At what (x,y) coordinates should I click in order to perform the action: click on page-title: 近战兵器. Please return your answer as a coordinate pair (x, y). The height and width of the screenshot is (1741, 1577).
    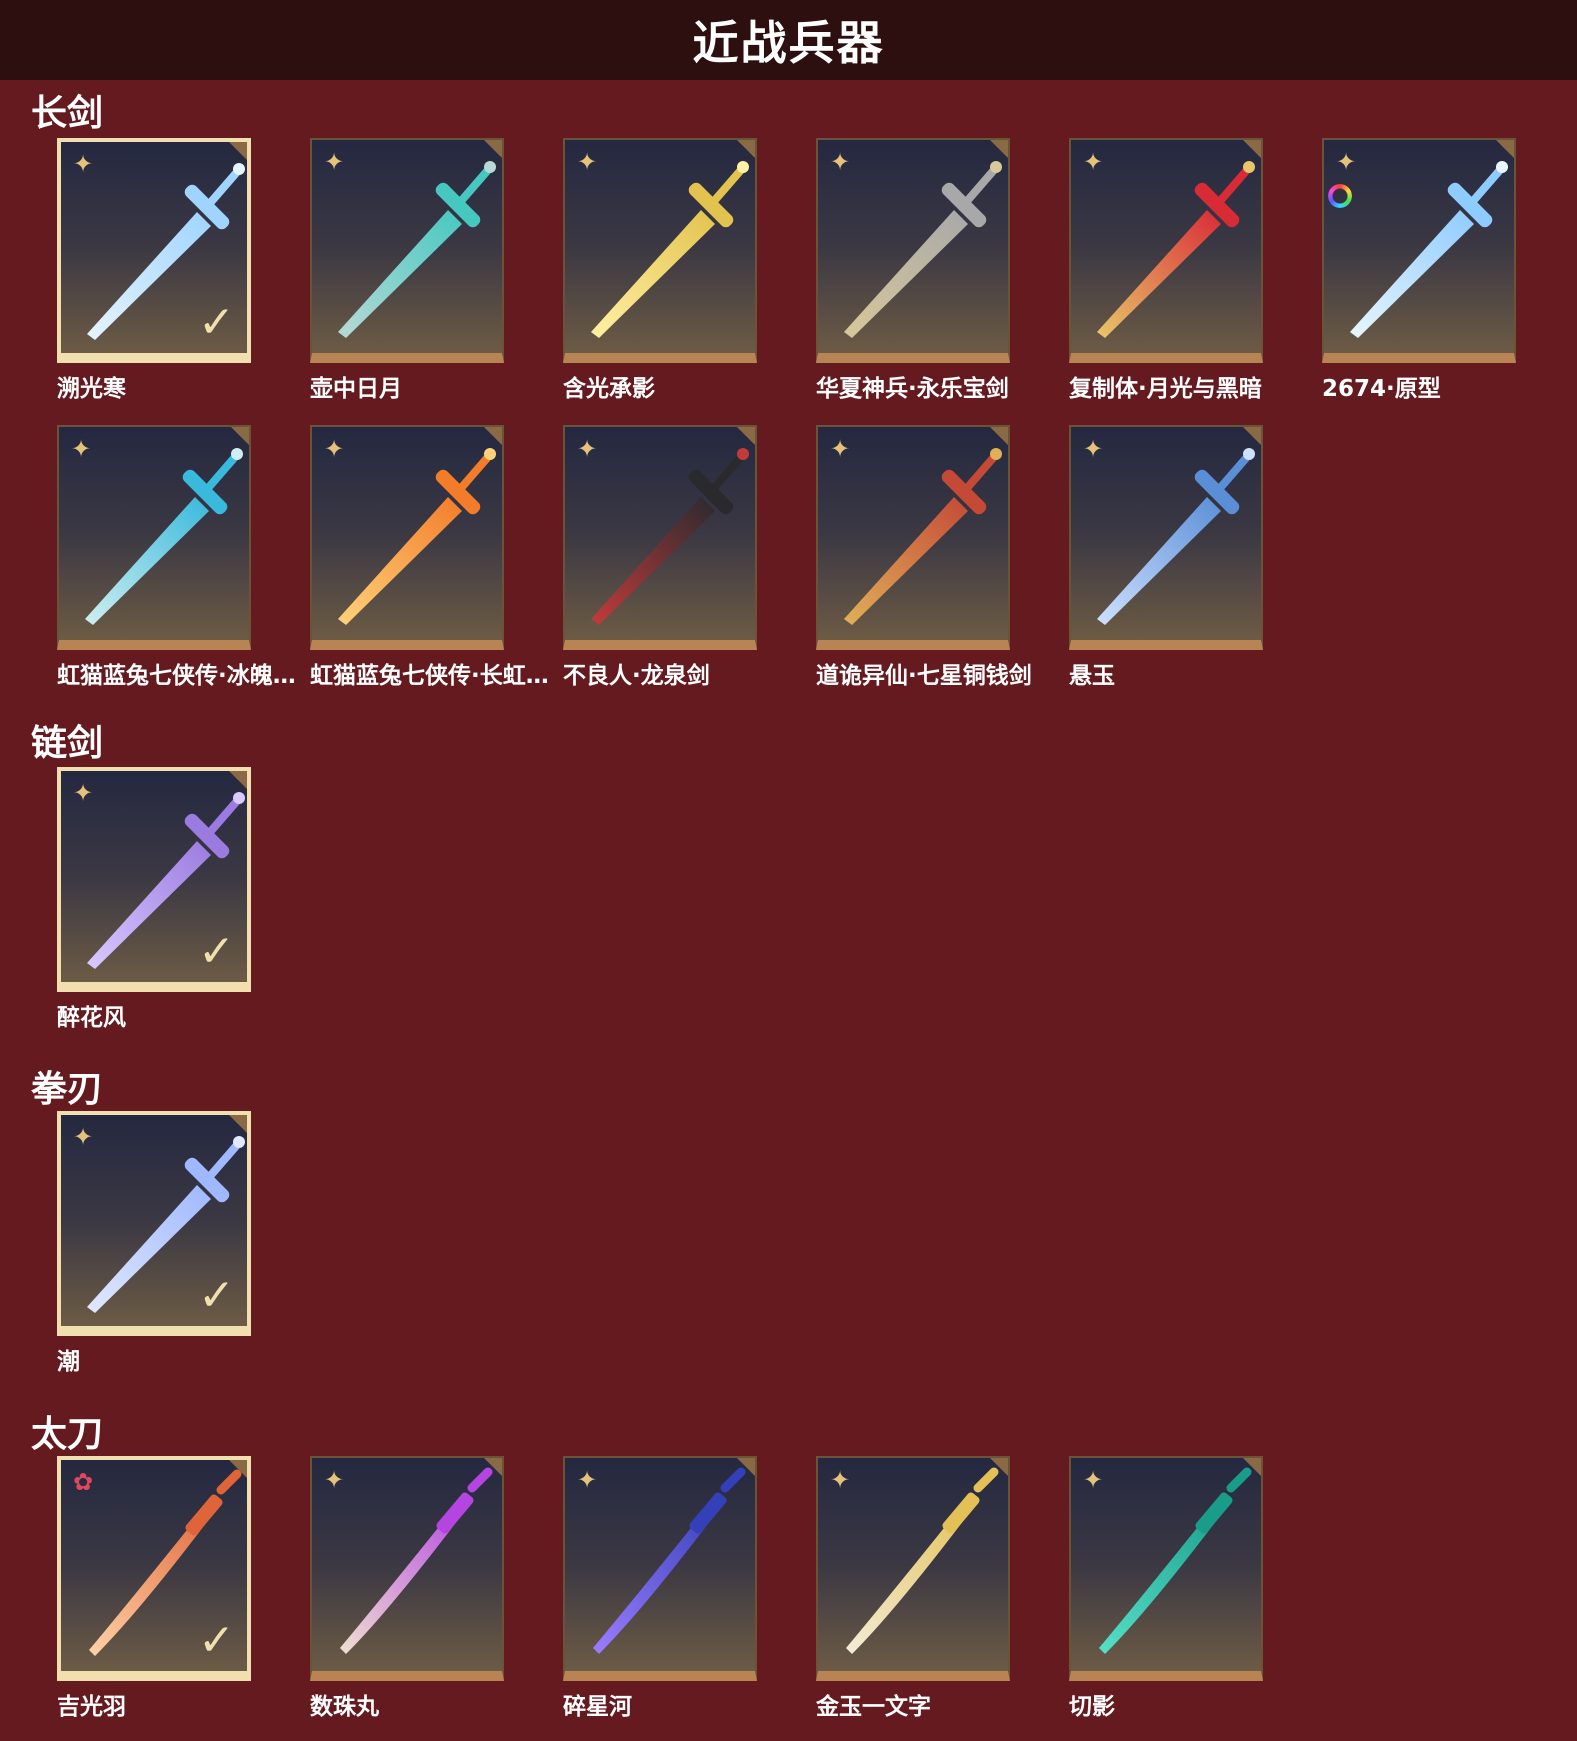
    Looking at the image, I should click on (788, 43).